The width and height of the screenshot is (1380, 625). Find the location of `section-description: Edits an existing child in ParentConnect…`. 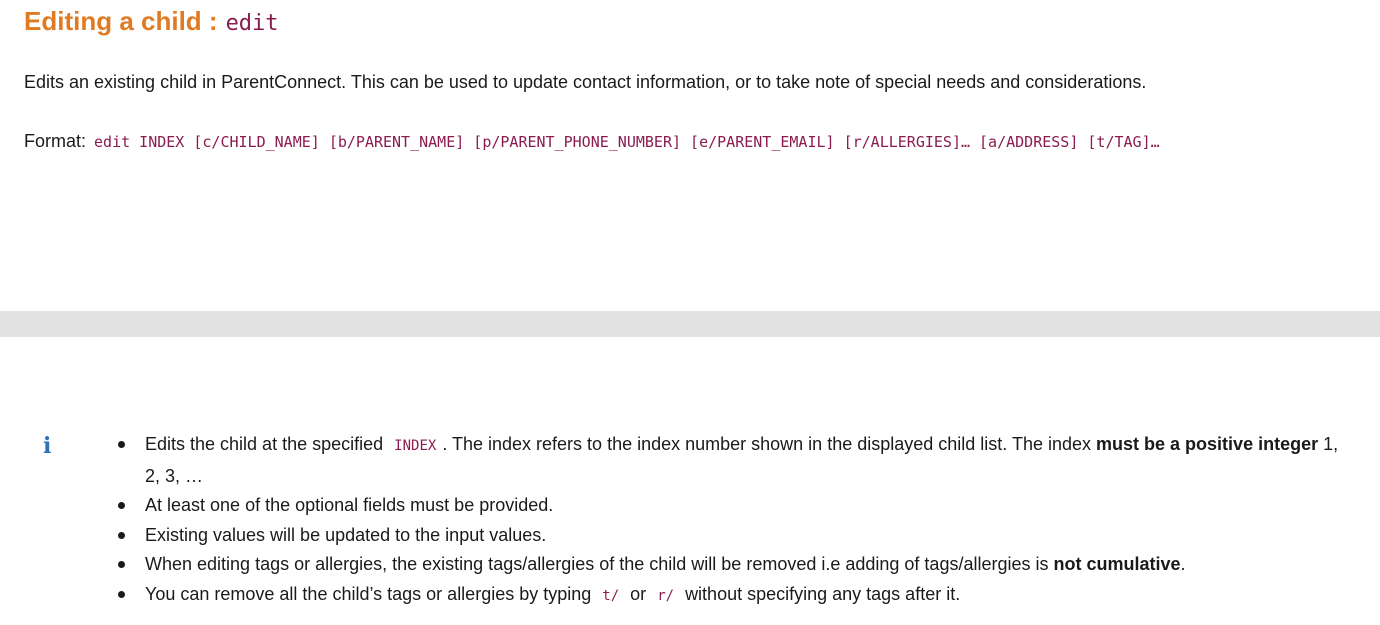

section-description: Edits an existing child in ParentConnect… is located at coordinates (585, 82).